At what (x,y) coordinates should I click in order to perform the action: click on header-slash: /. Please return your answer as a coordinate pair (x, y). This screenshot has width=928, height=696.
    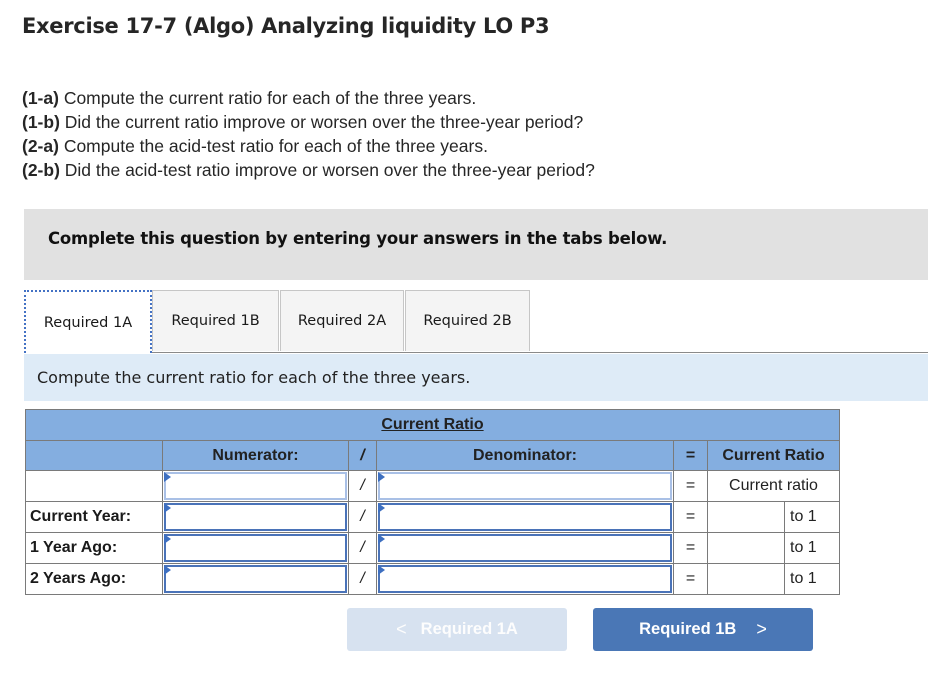
    Looking at the image, I should click on (362, 455).